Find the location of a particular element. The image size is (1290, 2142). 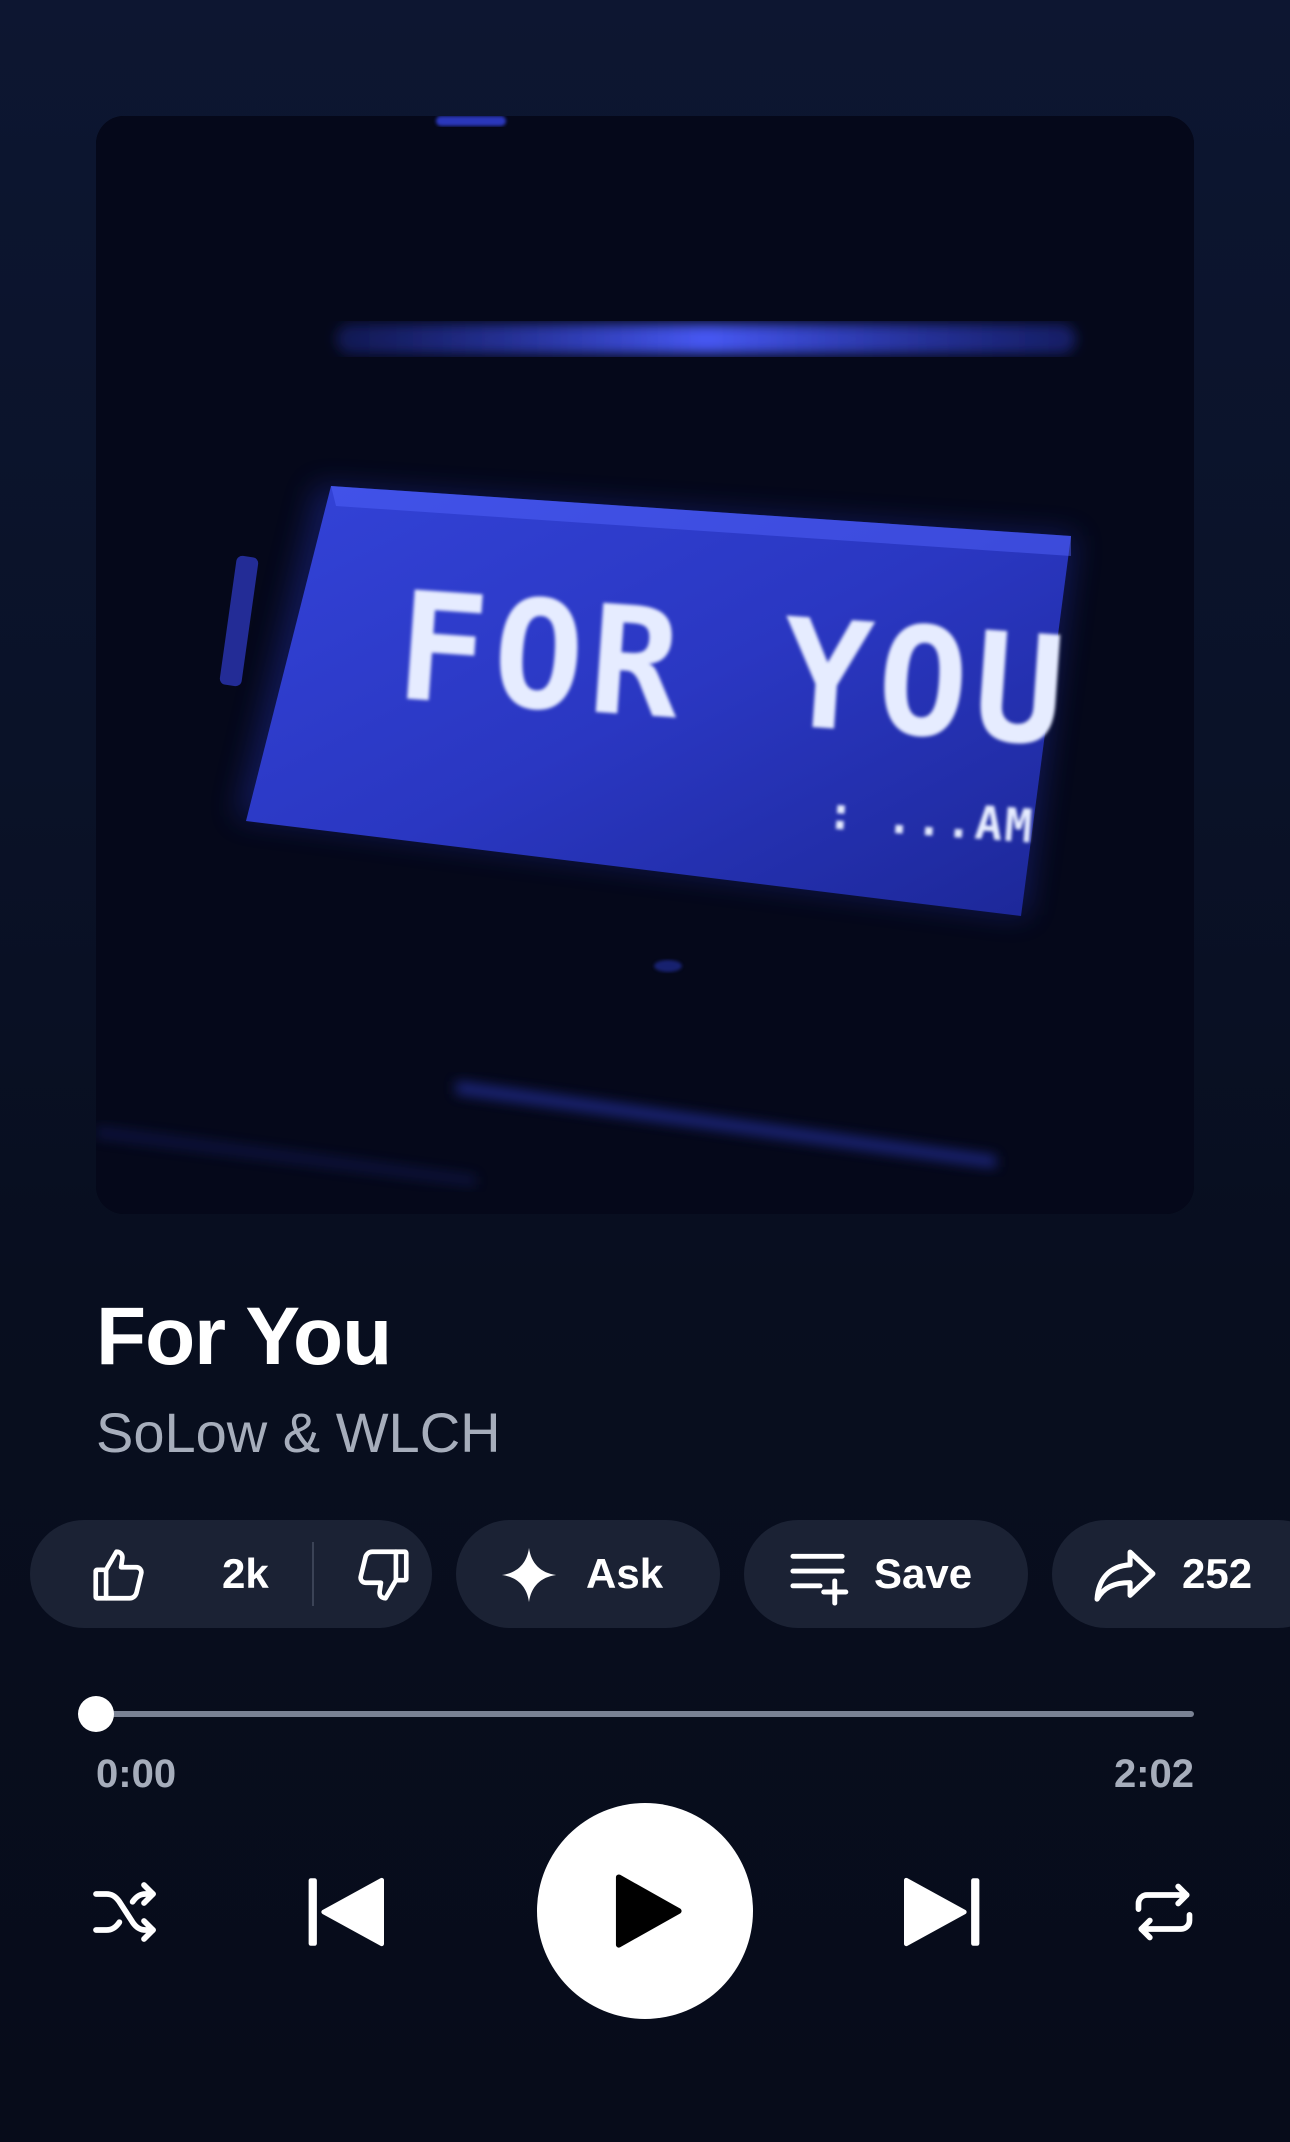

thumbs-down-icon is located at coordinates (383, 1575).